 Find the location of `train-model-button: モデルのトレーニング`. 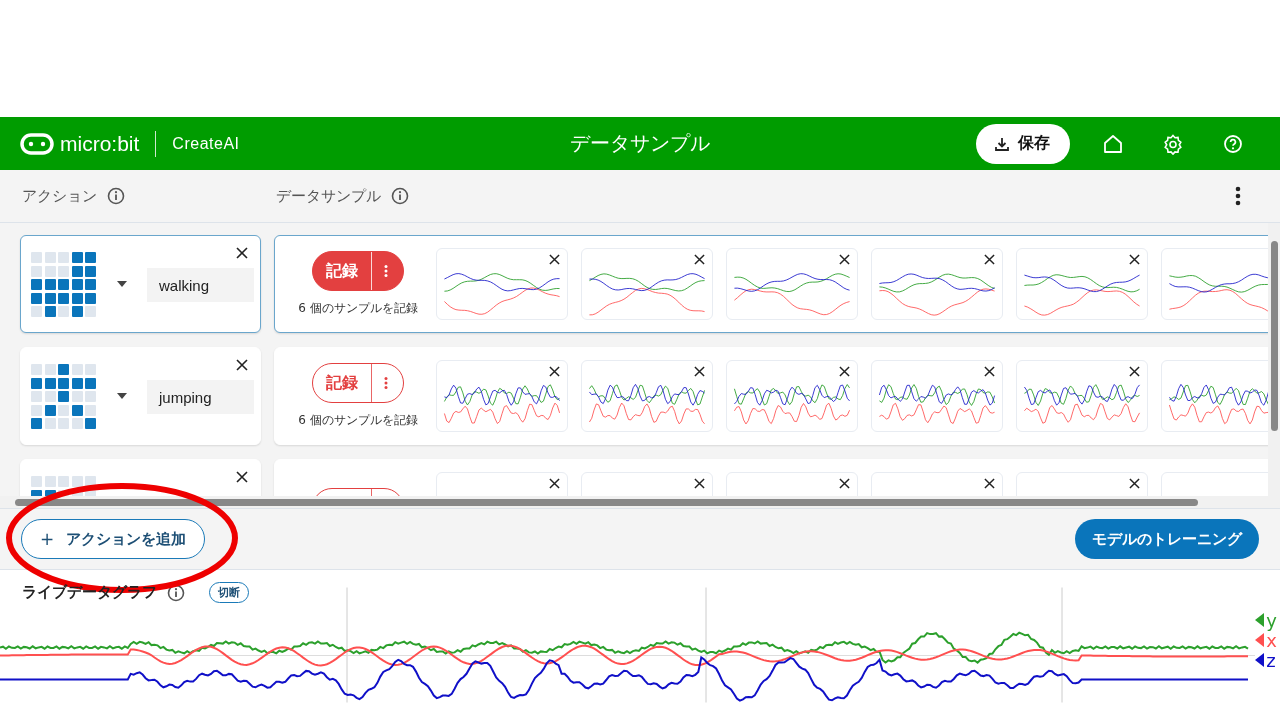

train-model-button: モデルのトレーニング is located at coordinates (1167, 539).